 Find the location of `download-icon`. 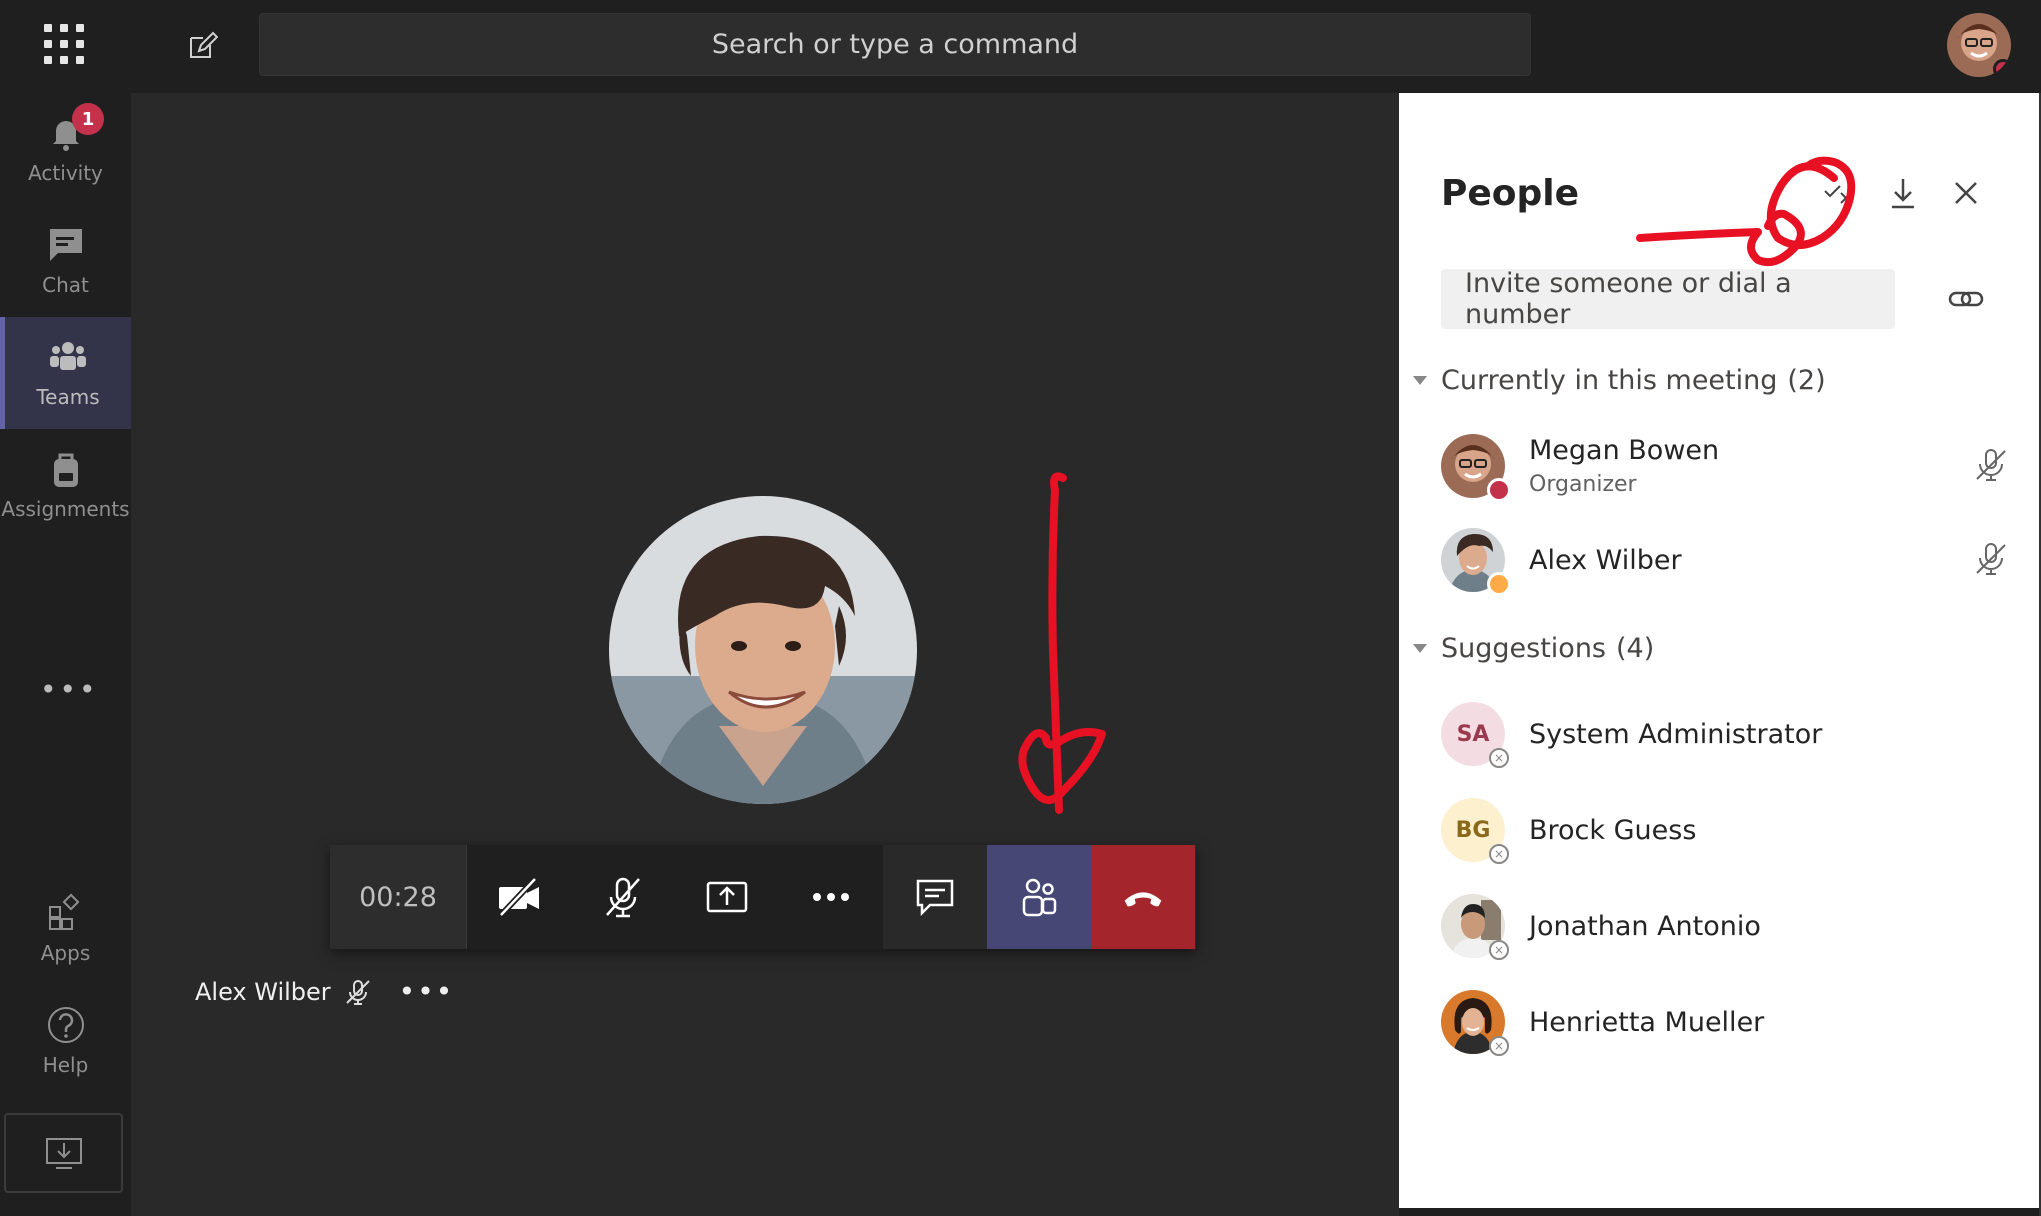

download-icon is located at coordinates (63, 1153).